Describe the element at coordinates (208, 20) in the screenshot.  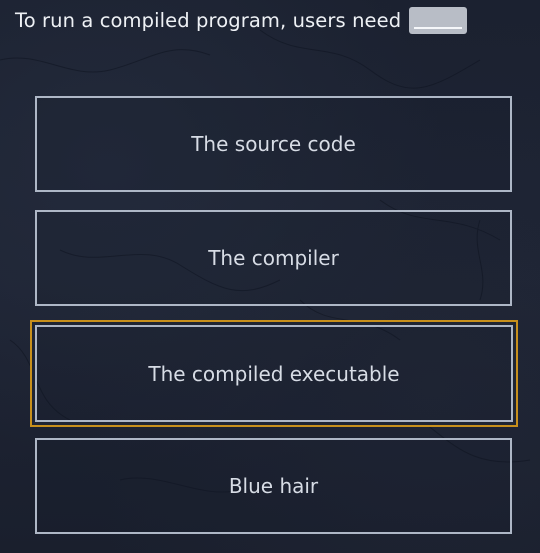
I see `question-text: To run a compiled program, users need` at that location.